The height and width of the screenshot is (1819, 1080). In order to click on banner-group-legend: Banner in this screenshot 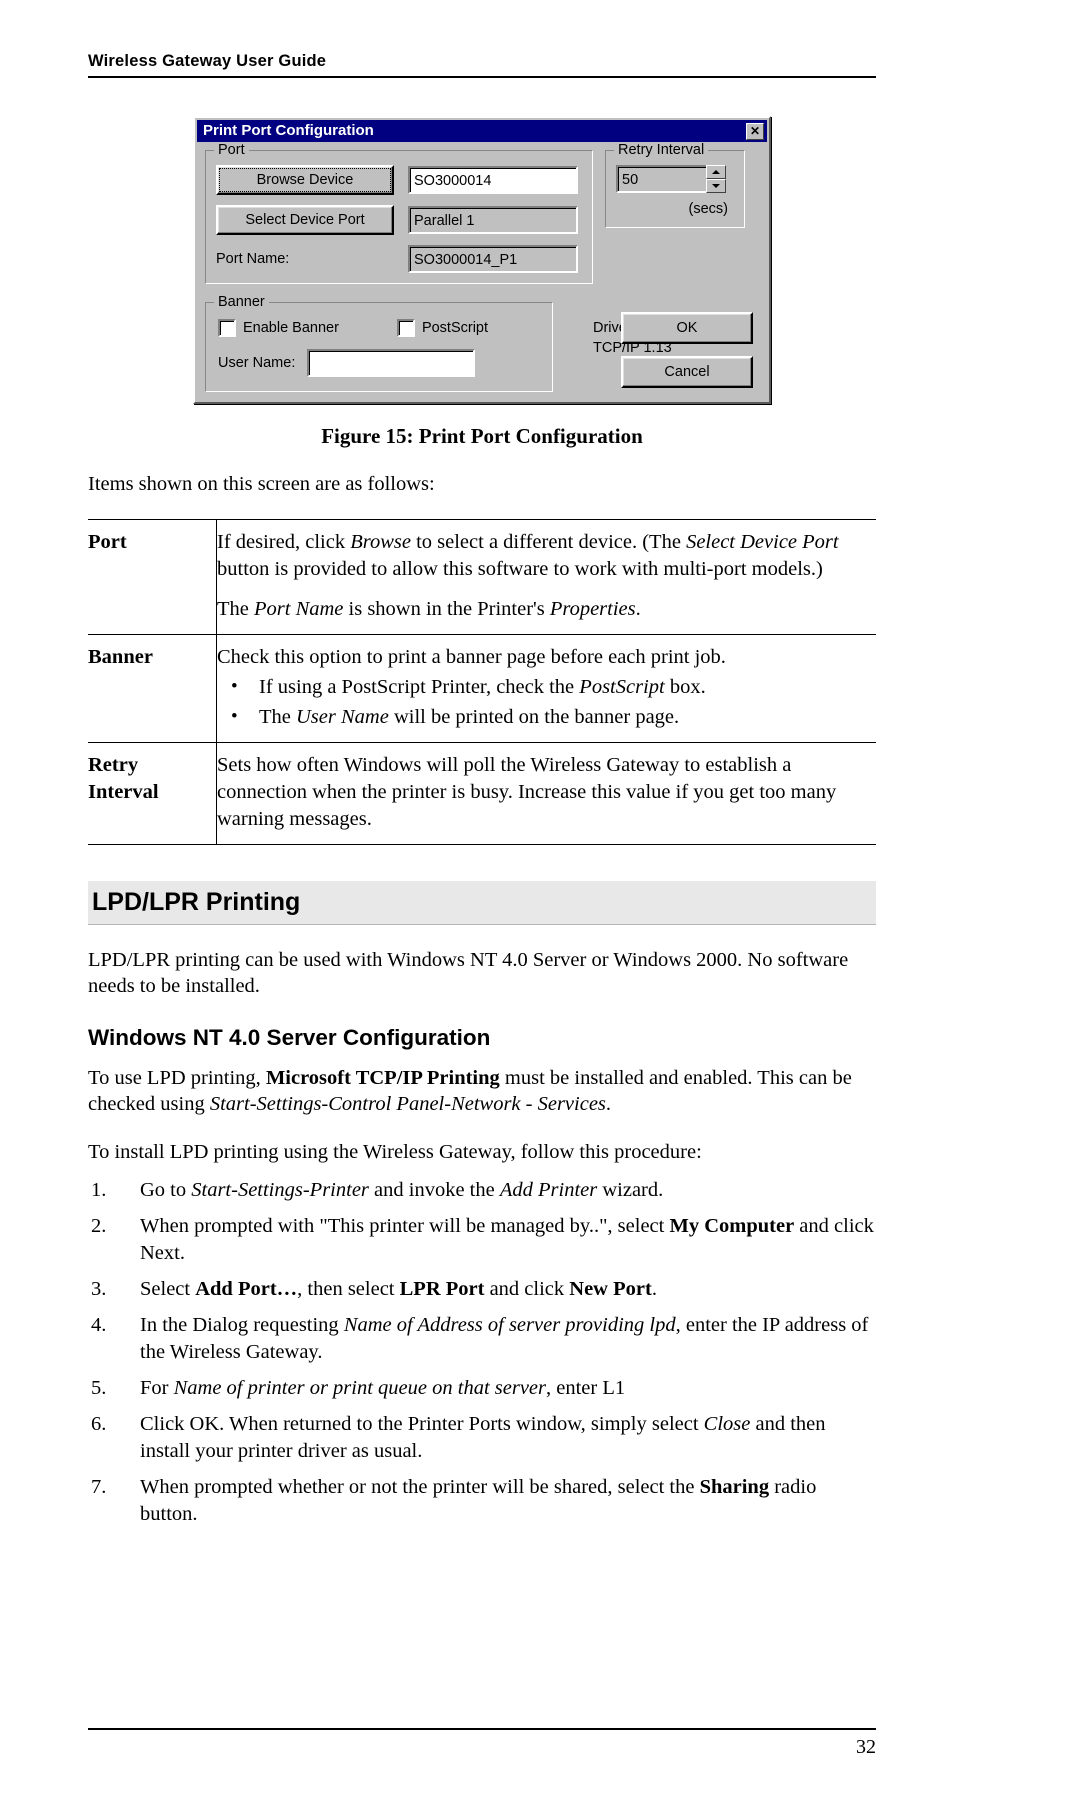, I will do `click(241, 302)`.